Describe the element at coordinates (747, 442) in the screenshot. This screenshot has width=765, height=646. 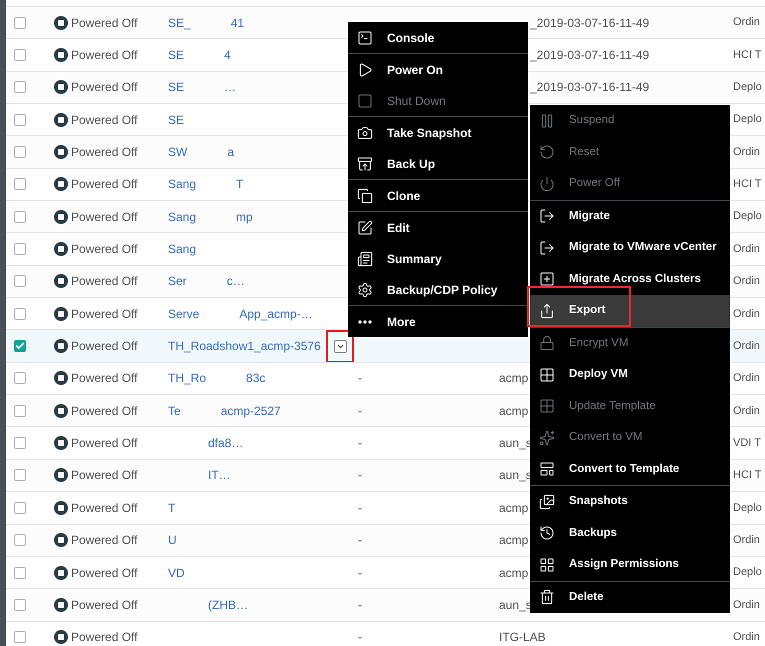
I see `table-cell: VDI T` at that location.